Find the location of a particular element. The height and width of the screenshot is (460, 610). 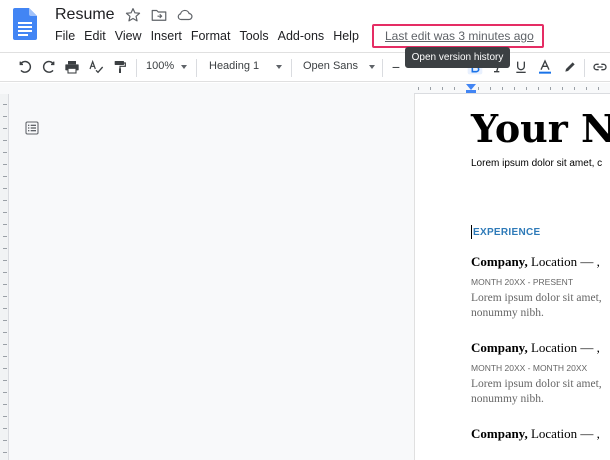

last-edit-link: Last edit was 3 minutes ago is located at coordinates (459, 36).